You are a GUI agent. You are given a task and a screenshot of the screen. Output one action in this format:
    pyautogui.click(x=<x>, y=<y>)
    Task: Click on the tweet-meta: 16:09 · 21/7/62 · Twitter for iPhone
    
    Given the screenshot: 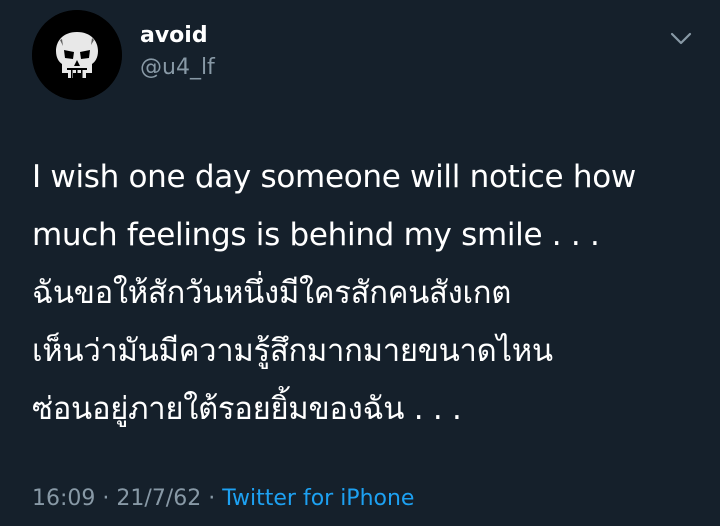 What is the action you would take?
    pyautogui.click(x=223, y=499)
    